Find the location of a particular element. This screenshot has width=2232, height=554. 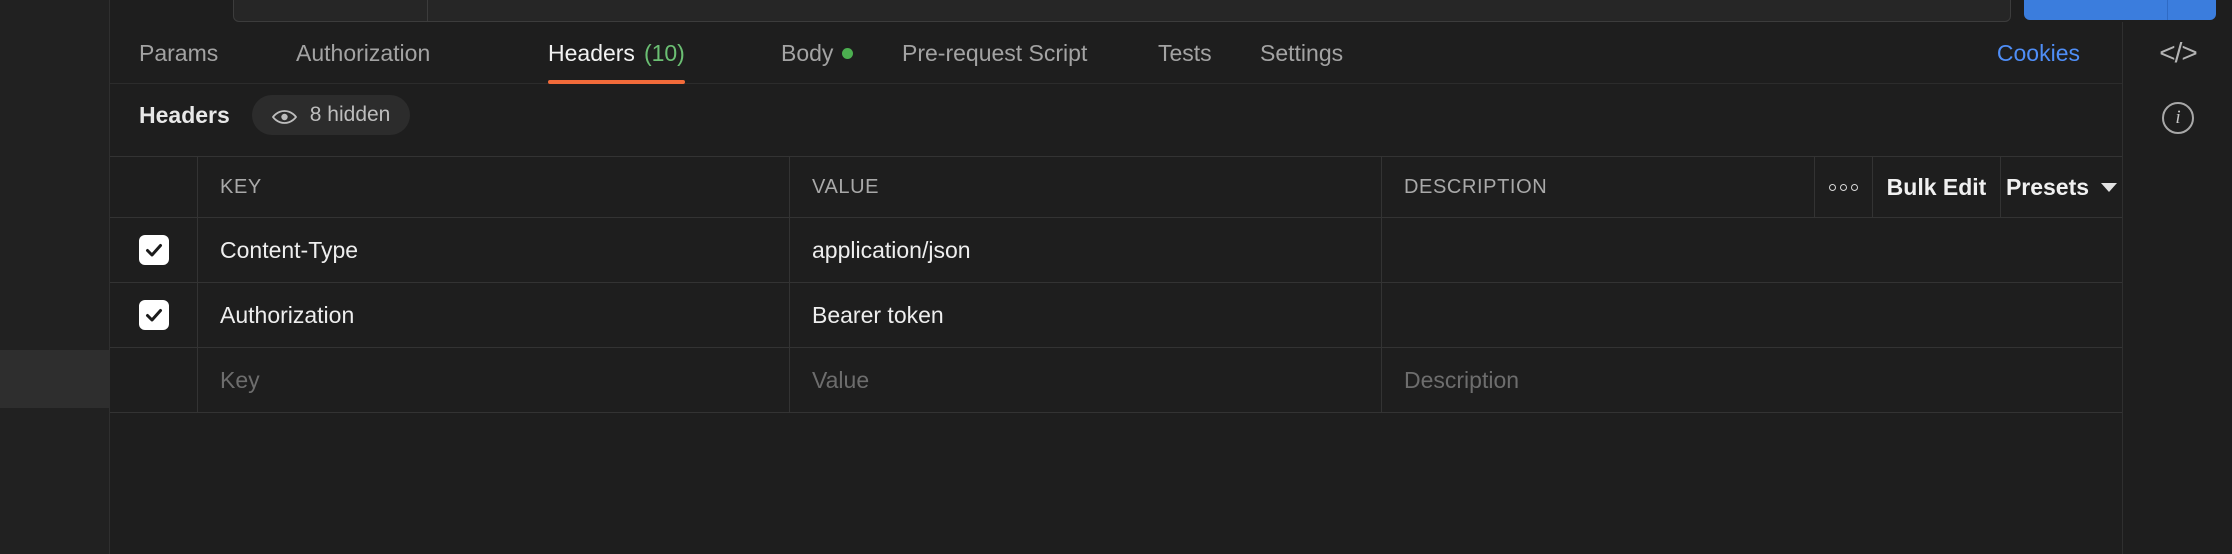

headers-subheader: Headers 8 hidden is located at coordinates (1116, 115).